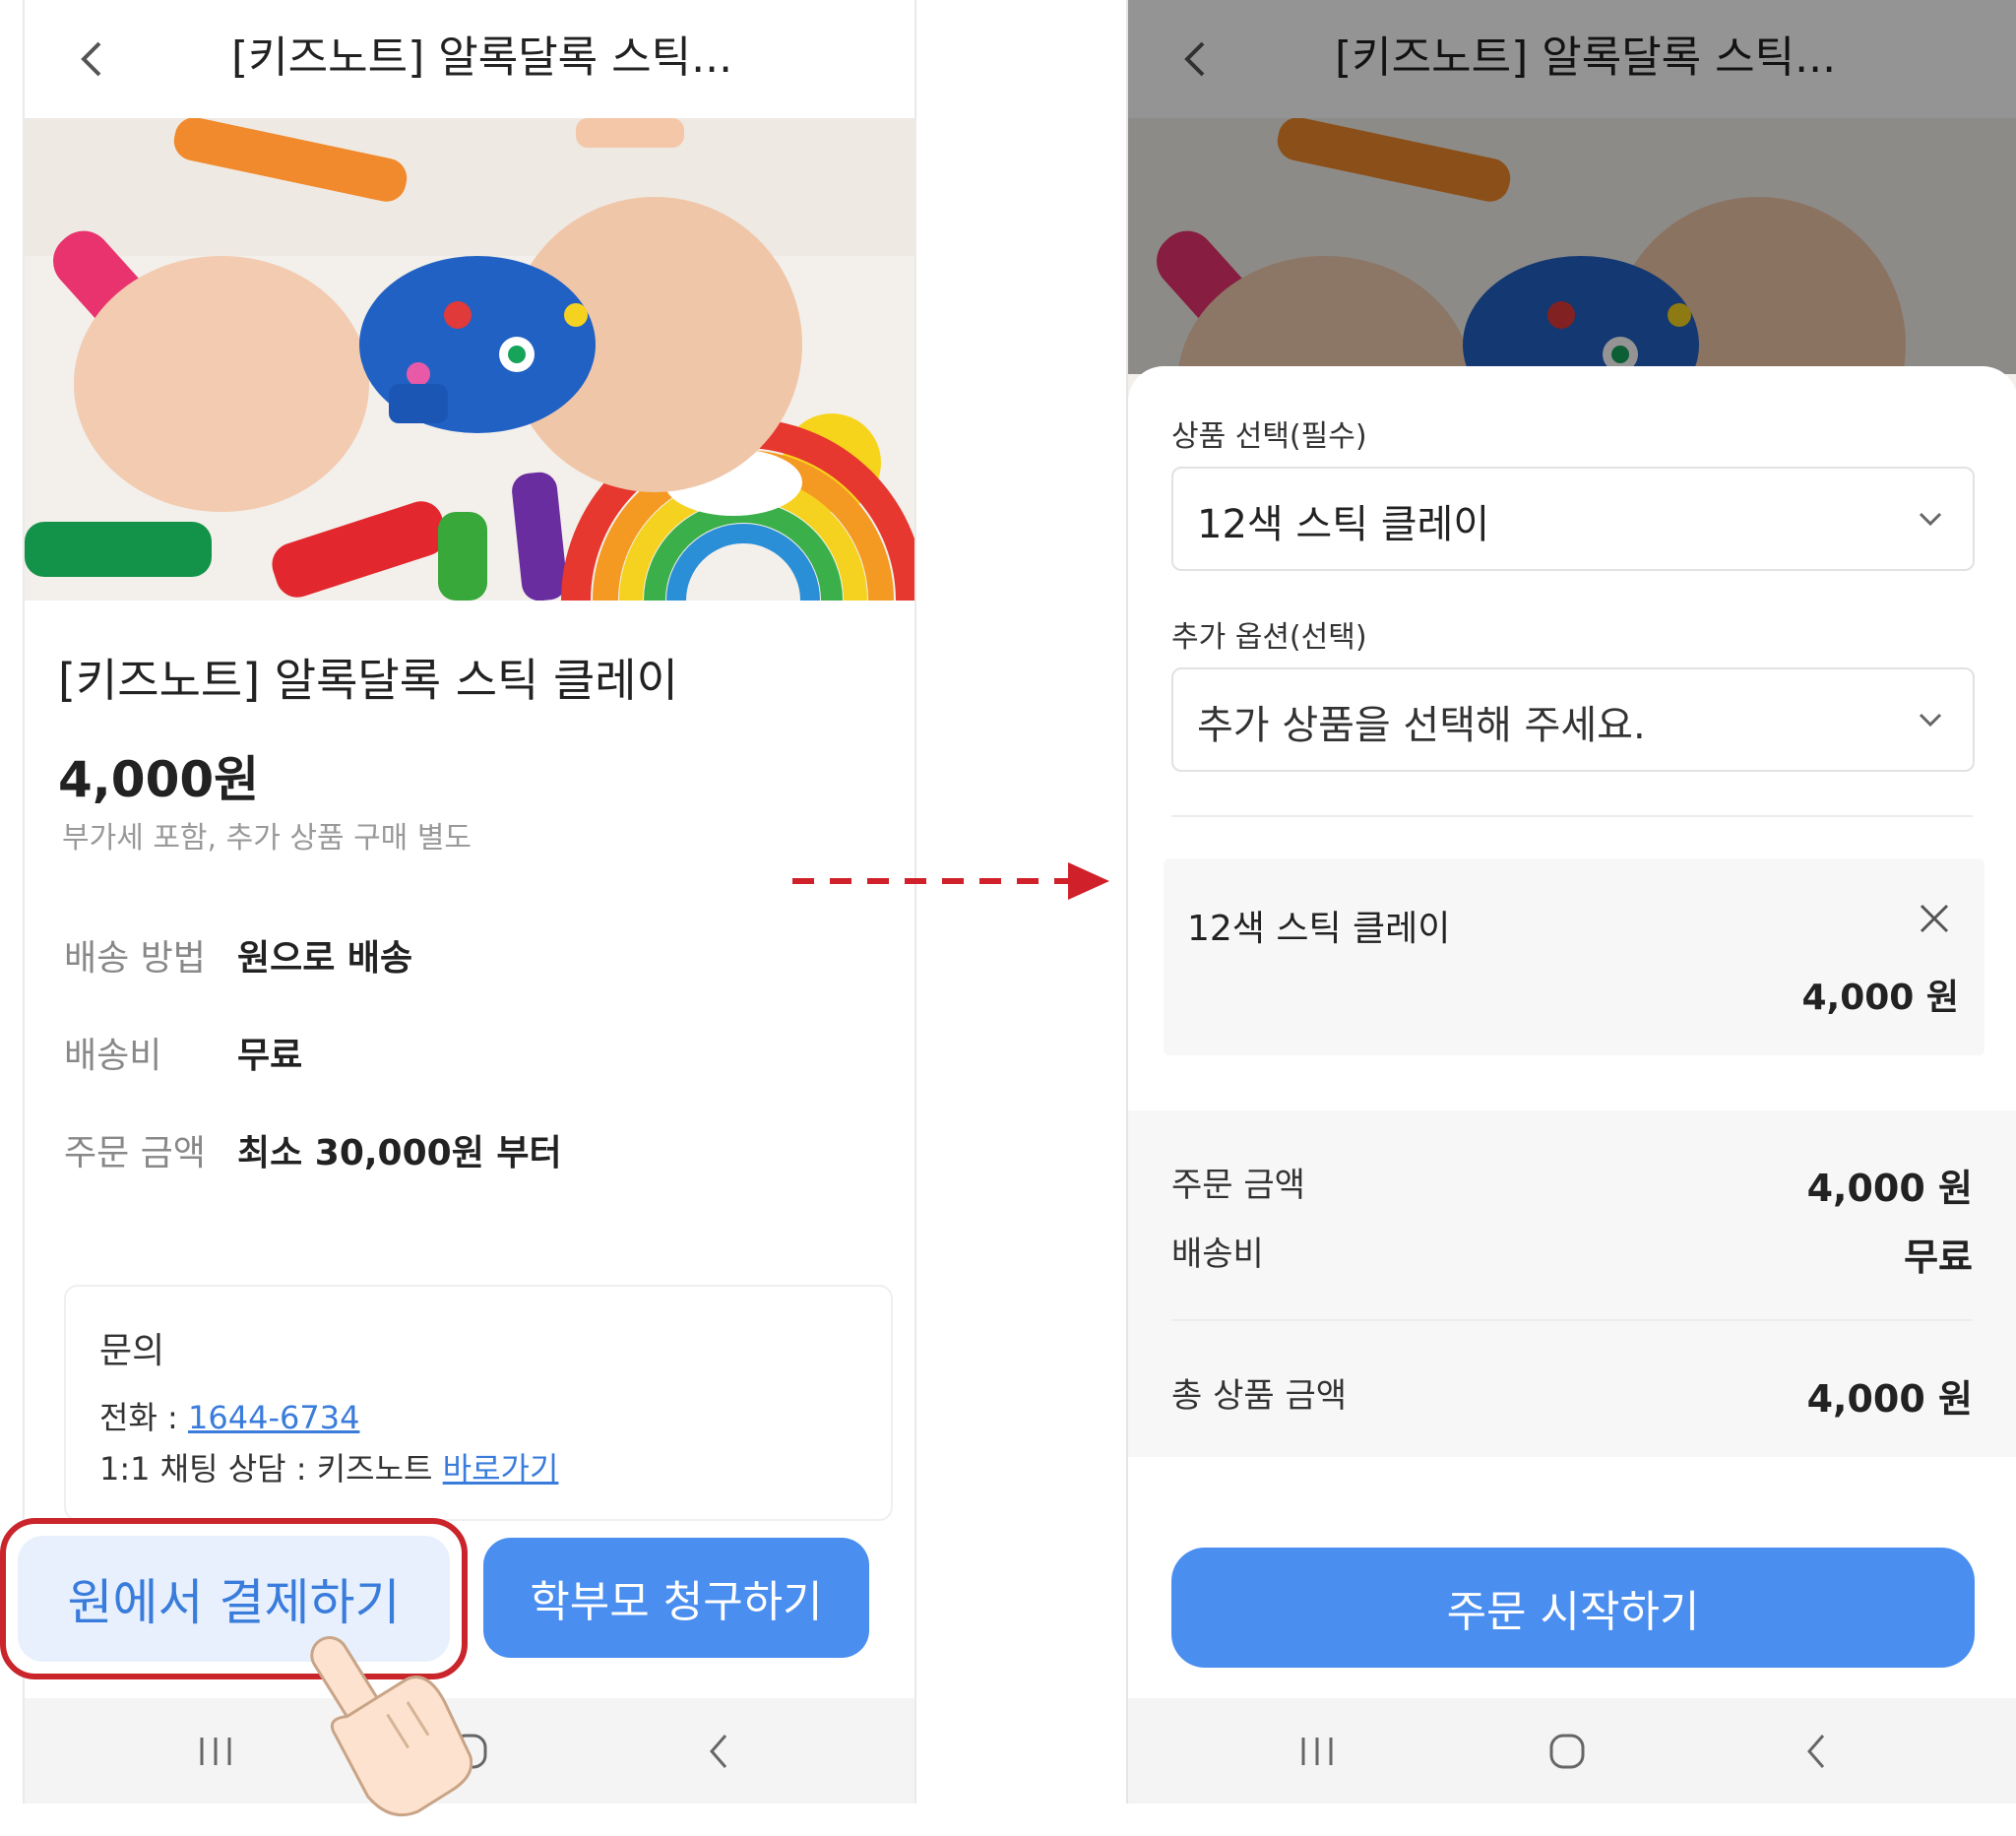  What do you see at coordinates (1938, 1257) in the screenshot?
I see `summary-value: 무료` at bounding box center [1938, 1257].